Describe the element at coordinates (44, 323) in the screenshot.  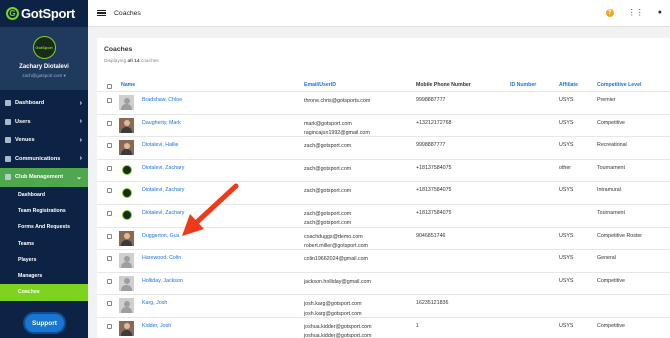
I see `support-button: Support` at that location.